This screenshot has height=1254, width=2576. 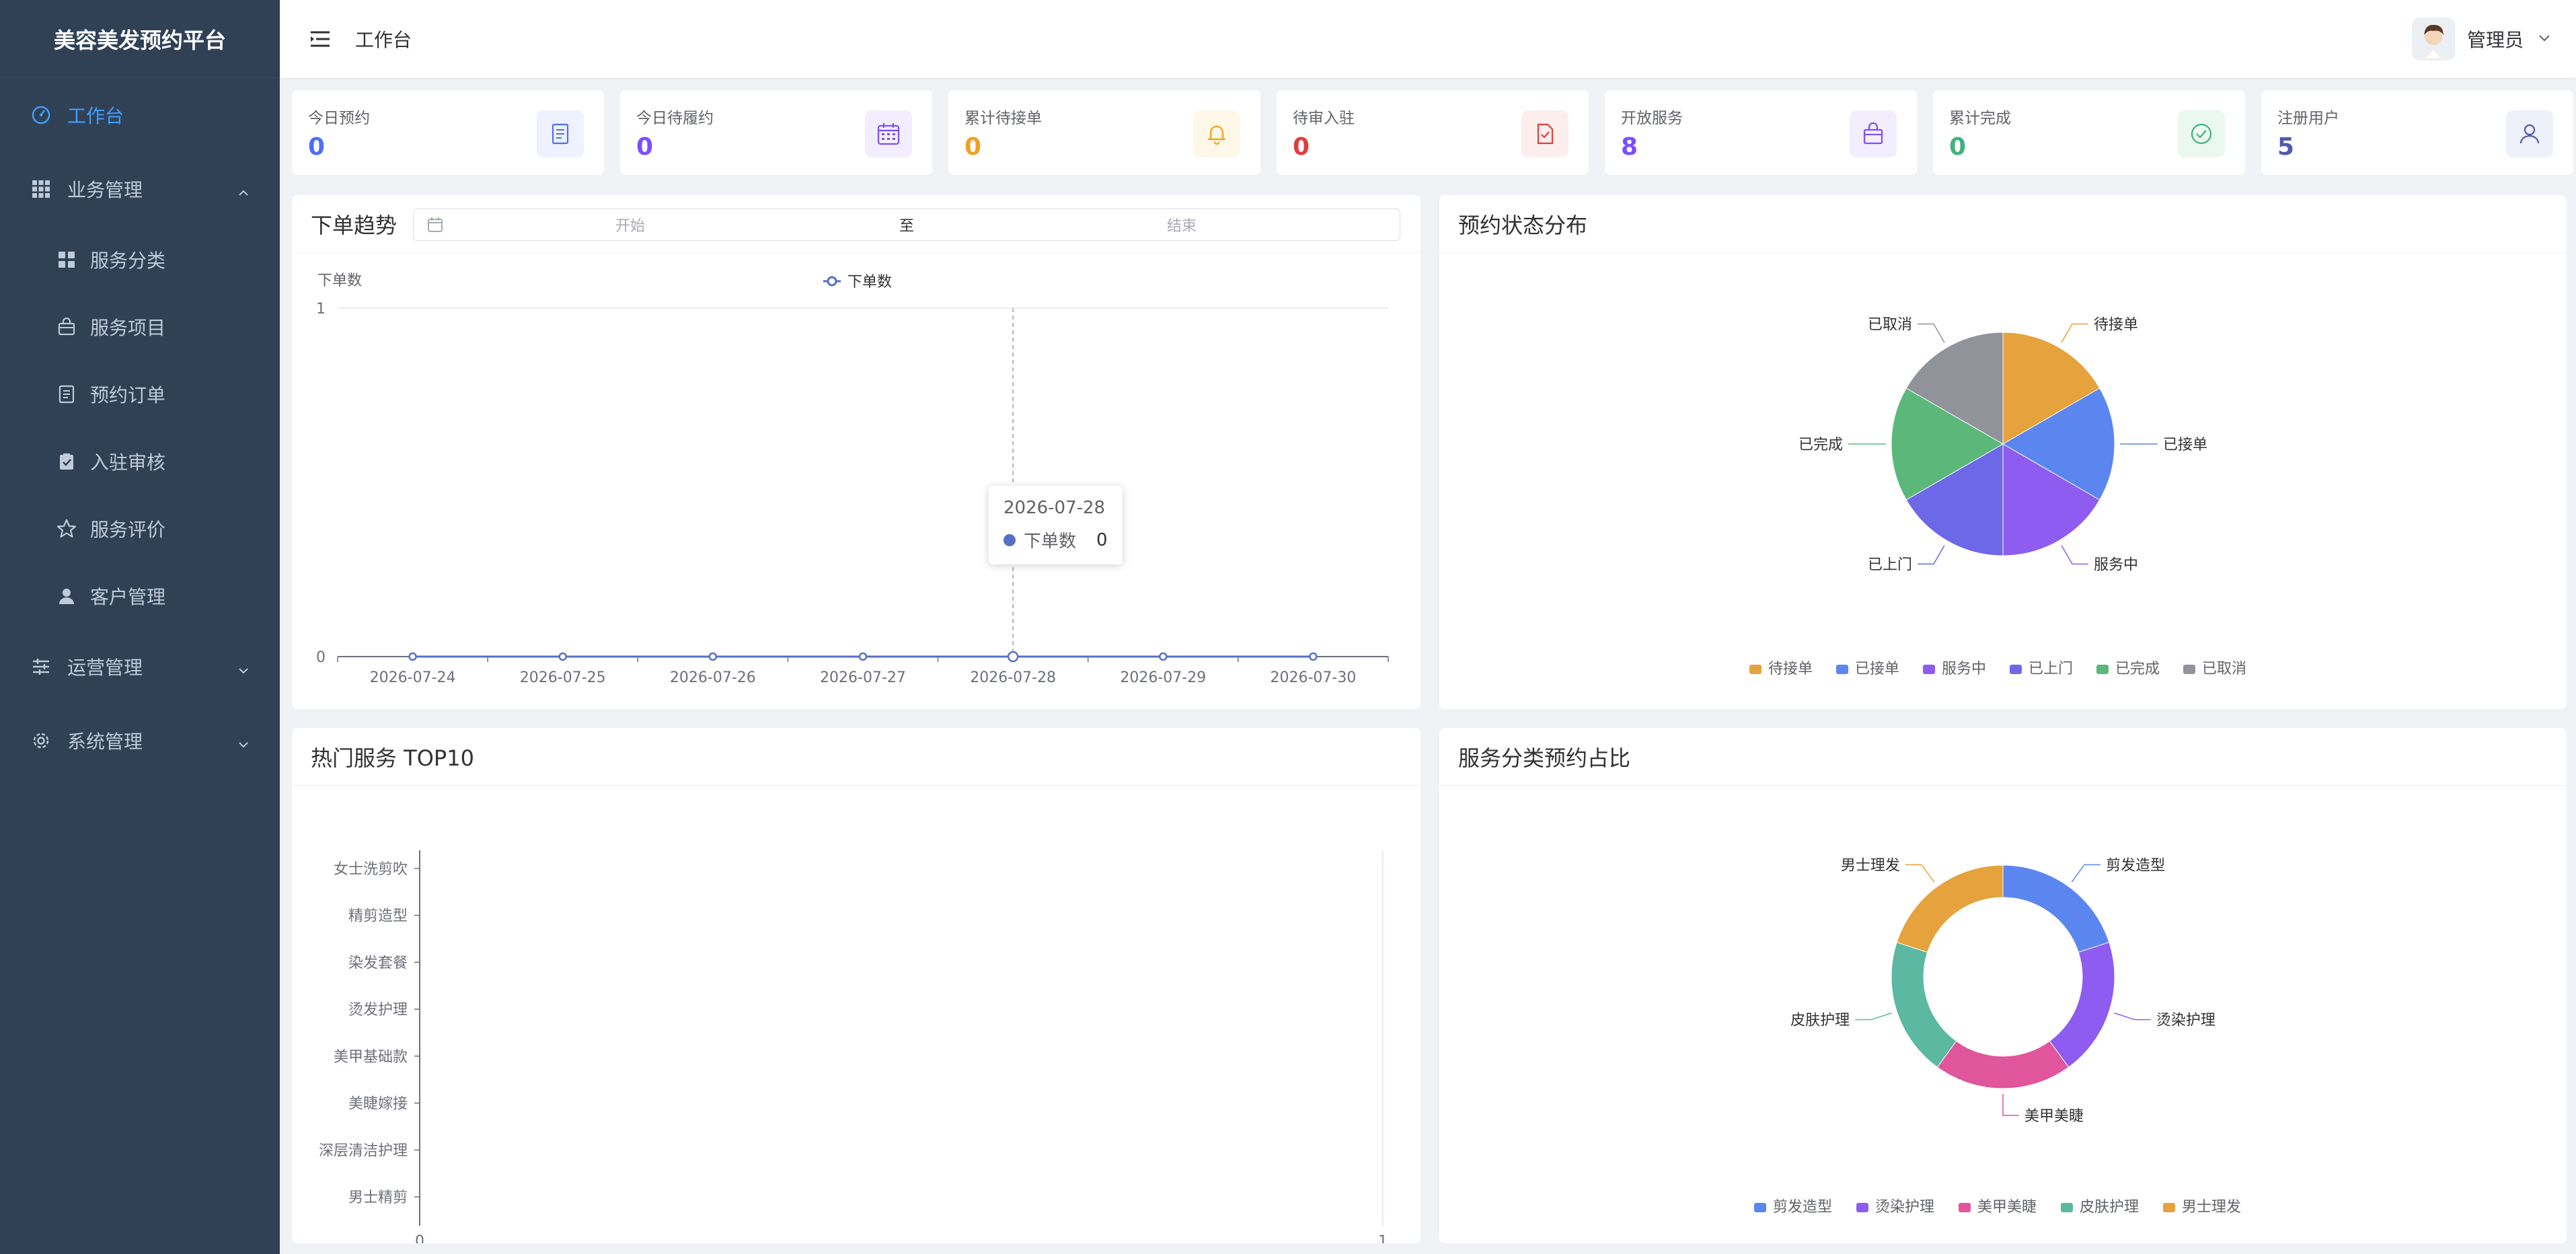 What do you see at coordinates (1802, 1207) in the screenshot?
I see `legend-label: 剪发造型` at bounding box center [1802, 1207].